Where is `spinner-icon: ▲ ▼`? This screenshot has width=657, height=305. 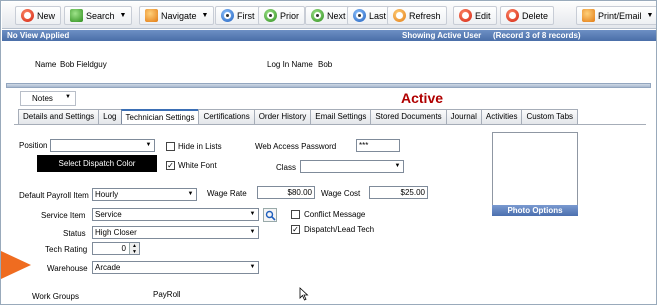
spinner-icon: ▲ ▼ is located at coordinates (134, 248).